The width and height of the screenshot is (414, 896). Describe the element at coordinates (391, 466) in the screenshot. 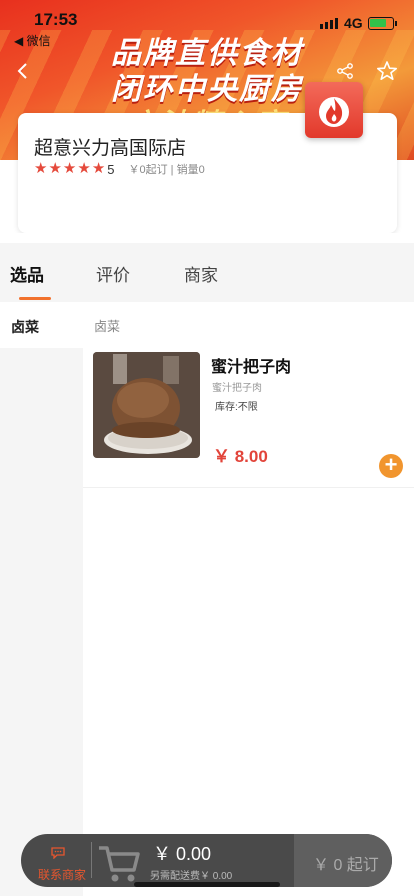

I see `add-to-cart-button: +` at that location.